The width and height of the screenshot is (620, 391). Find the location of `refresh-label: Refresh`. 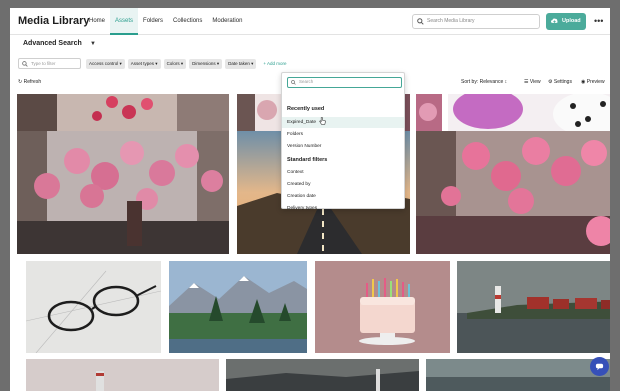

refresh-label: Refresh is located at coordinates (32, 82).